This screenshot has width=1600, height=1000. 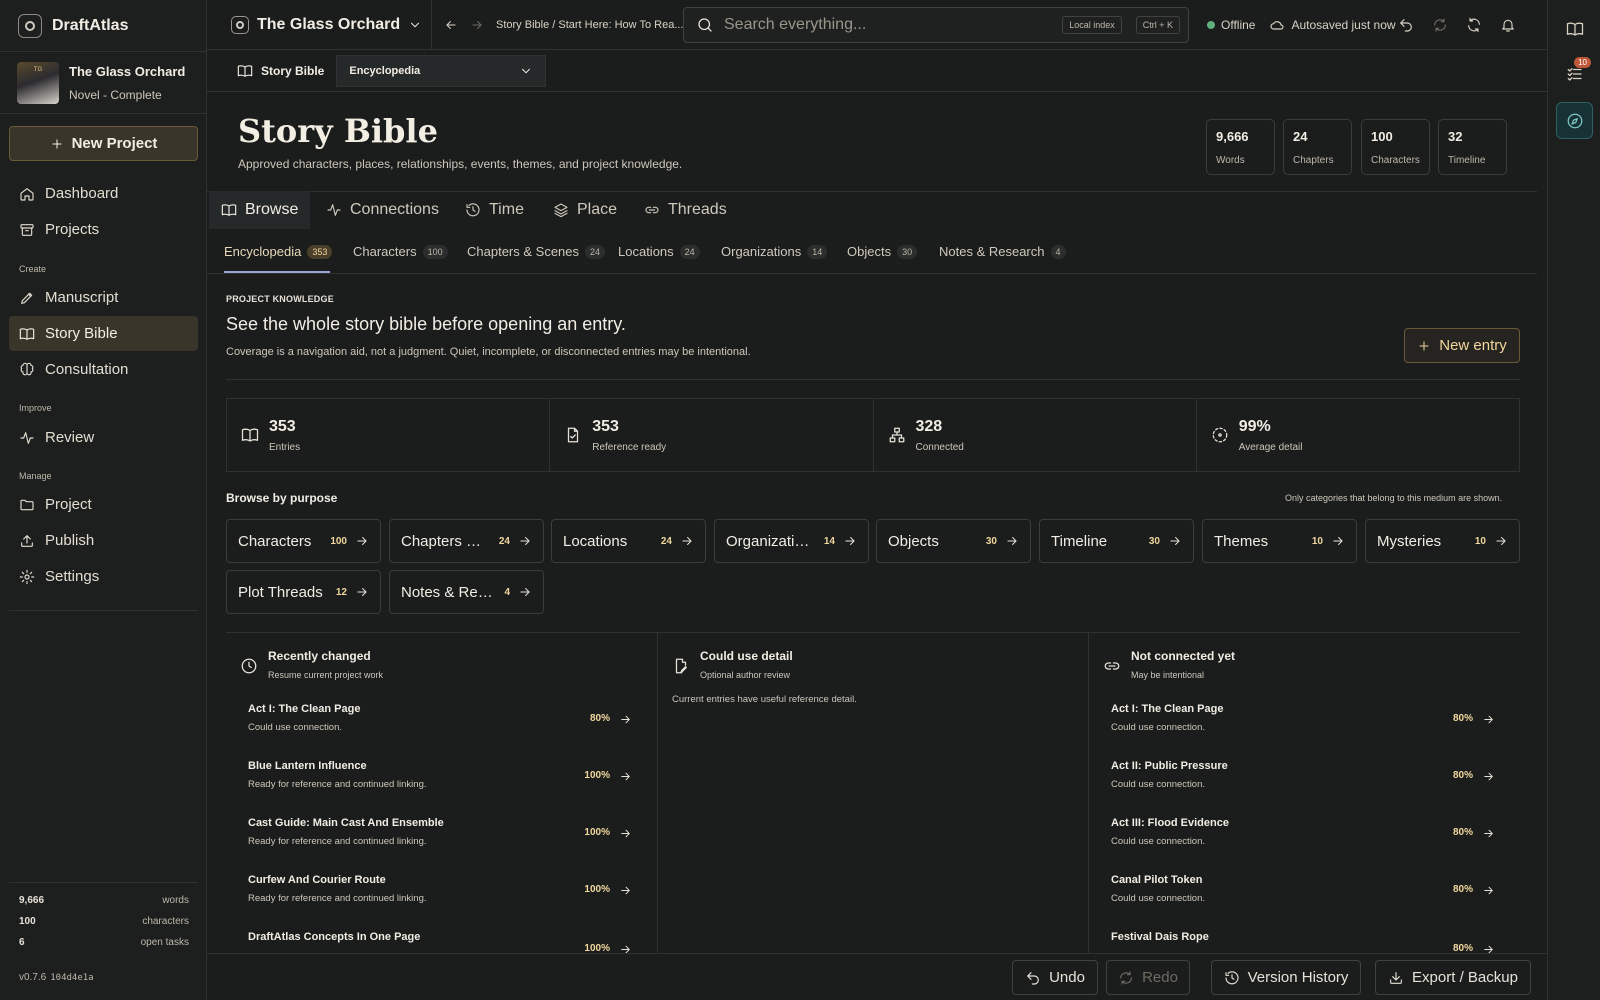 What do you see at coordinates (745, 675) in the screenshot?
I see `panel-subtitle: Optional author review` at bounding box center [745, 675].